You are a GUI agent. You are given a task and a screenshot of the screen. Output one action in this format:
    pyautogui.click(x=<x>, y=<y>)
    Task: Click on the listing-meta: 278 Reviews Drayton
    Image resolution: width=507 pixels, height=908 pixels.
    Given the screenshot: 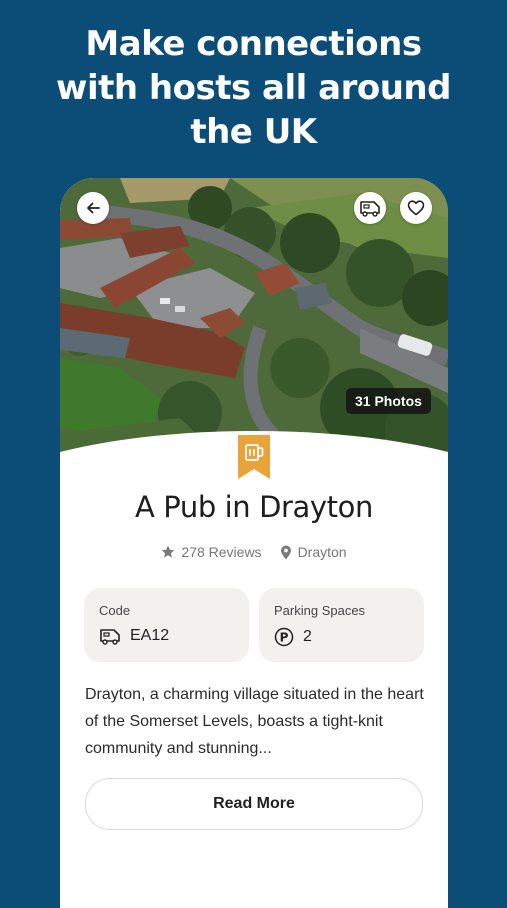 What is the action you would take?
    pyautogui.click(x=254, y=552)
    